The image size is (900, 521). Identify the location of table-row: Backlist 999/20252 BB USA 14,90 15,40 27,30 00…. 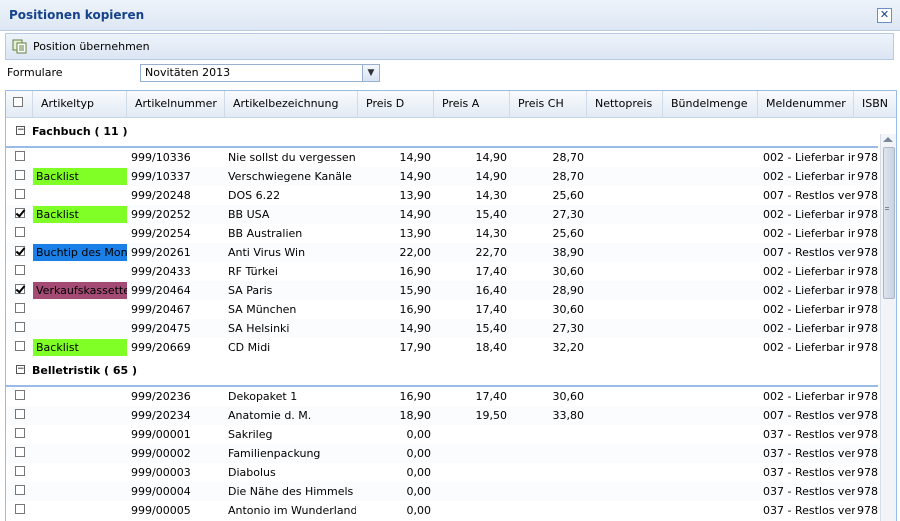
(442, 214).